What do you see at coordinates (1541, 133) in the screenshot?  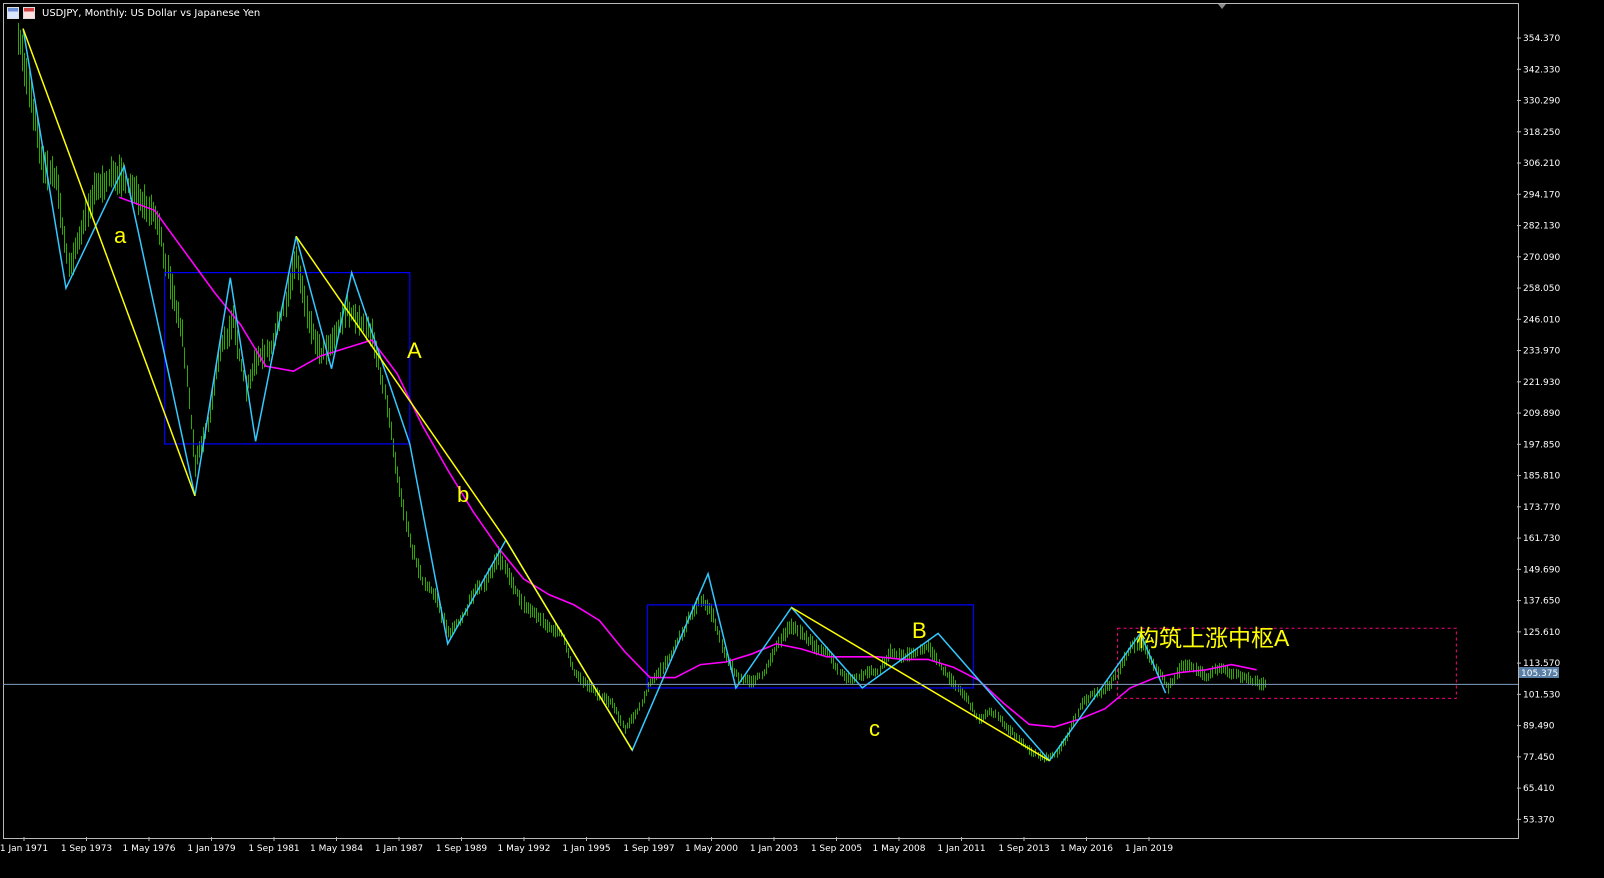 I see `price-tick-label: 318.250` at bounding box center [1541, 133].